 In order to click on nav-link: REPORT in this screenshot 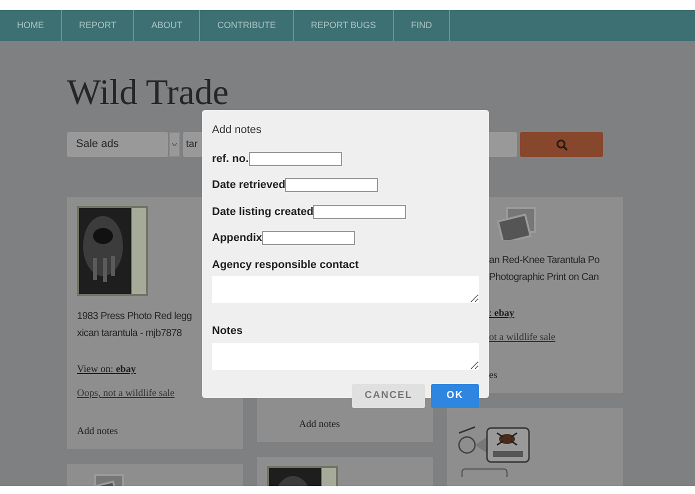, I will do `click(98, 25)`.